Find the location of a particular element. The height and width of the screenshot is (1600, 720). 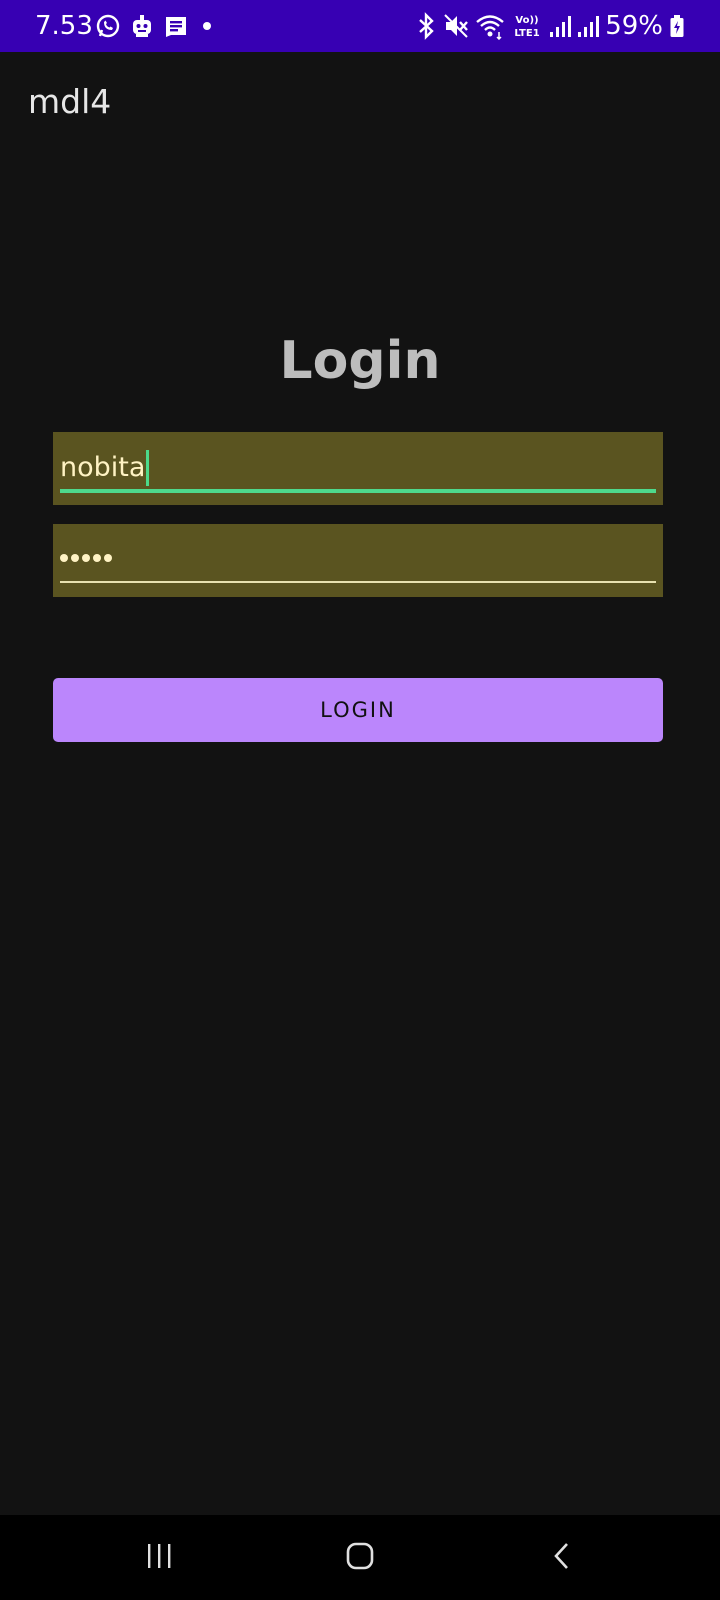

message-icon is located at coordinates (176, 26).